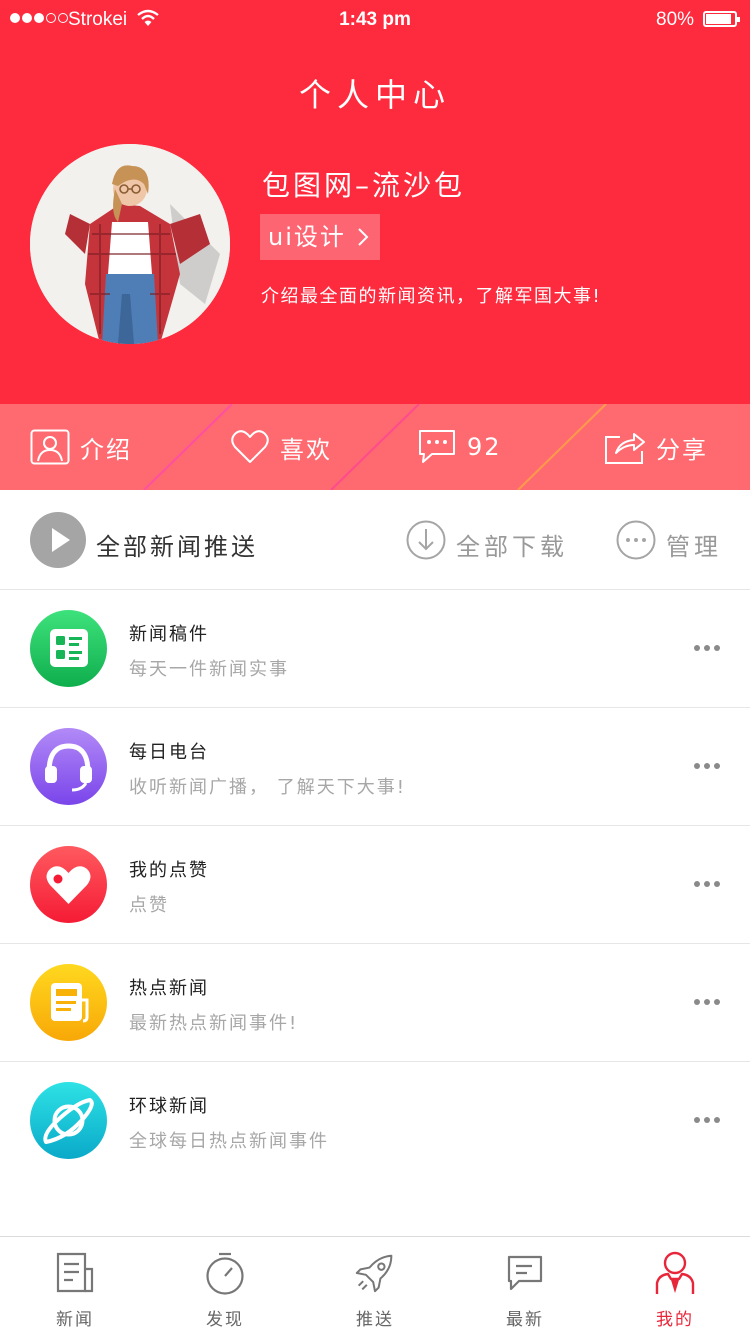 This screenshot has width=750, height=1334. I want to click on headphones-icon, so click(68, 766).